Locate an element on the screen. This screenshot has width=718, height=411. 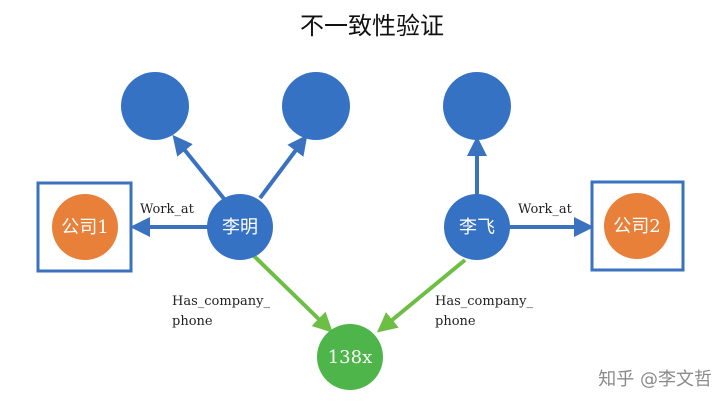
edge-label-phone-left-1: Has_company_ is located at coordinates (221, 301).